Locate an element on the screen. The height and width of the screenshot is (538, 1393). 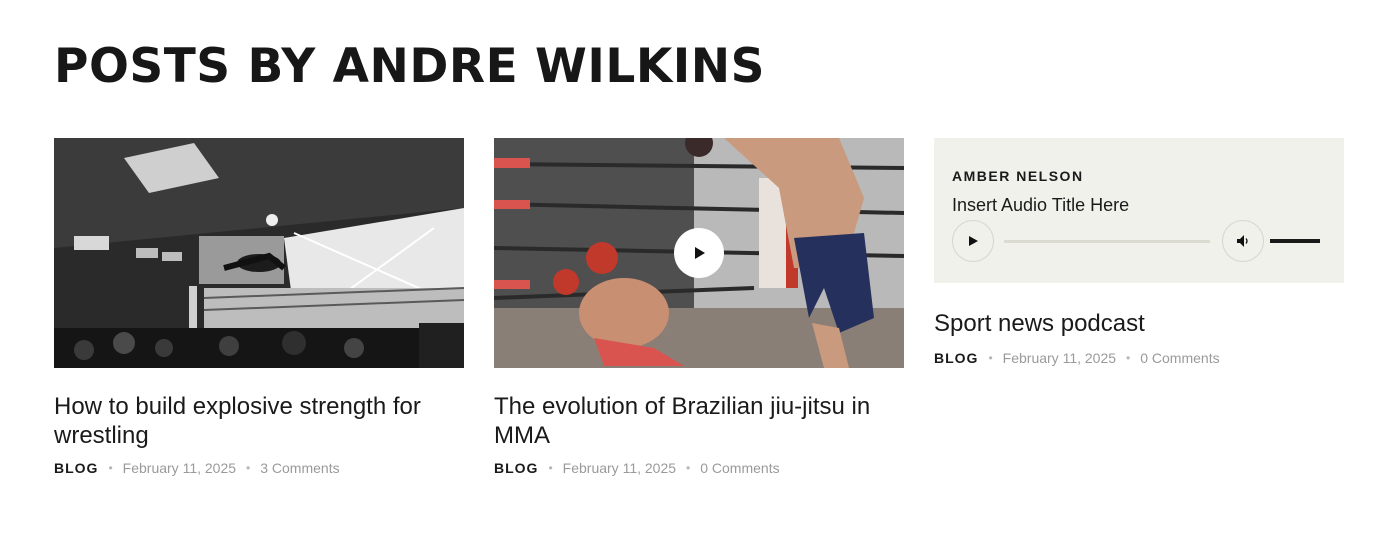
video-play-button is located at coordinates (699, 253).